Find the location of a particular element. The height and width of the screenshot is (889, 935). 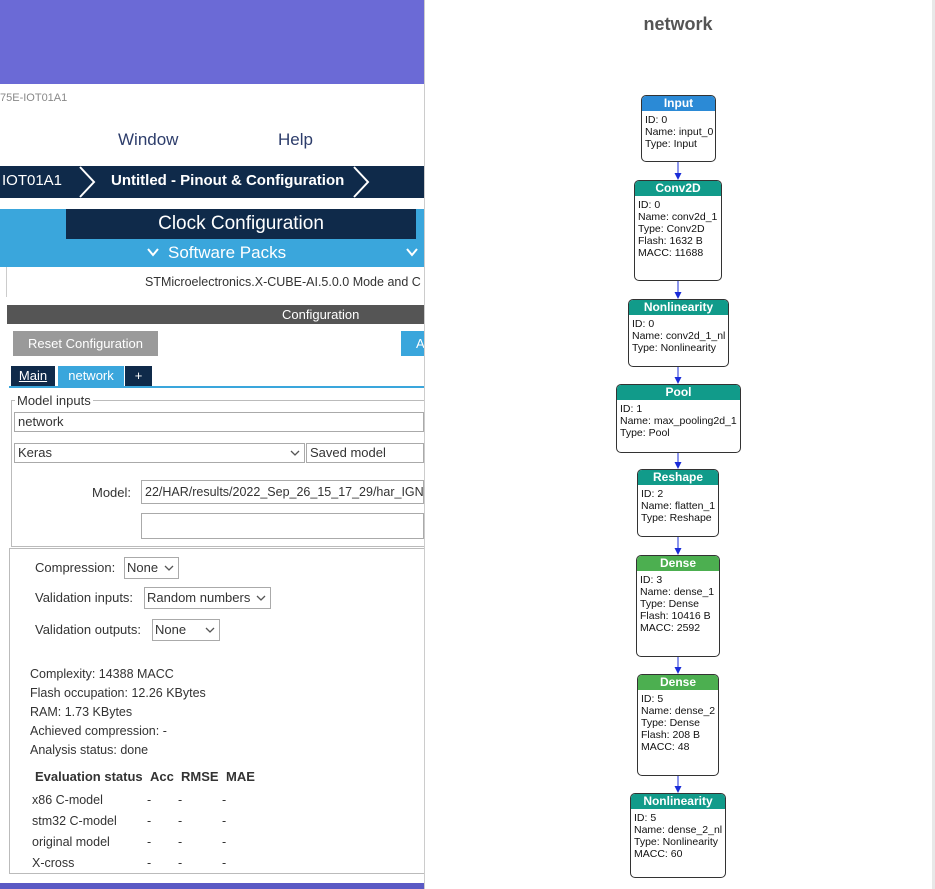

eval-row-name: original model is located at coordinates (71, 842).